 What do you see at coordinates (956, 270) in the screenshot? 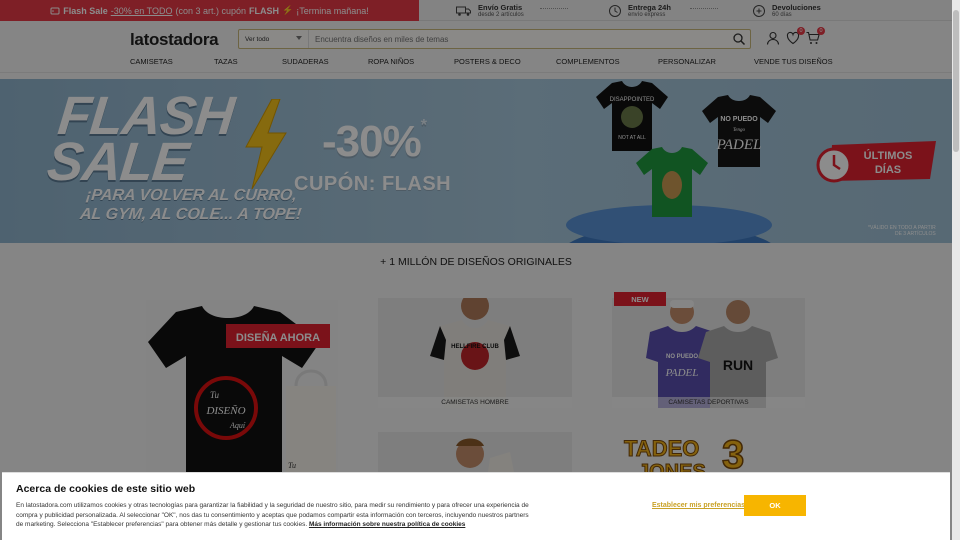
I see `page-scrollbar` at bounding box center [956, 270].